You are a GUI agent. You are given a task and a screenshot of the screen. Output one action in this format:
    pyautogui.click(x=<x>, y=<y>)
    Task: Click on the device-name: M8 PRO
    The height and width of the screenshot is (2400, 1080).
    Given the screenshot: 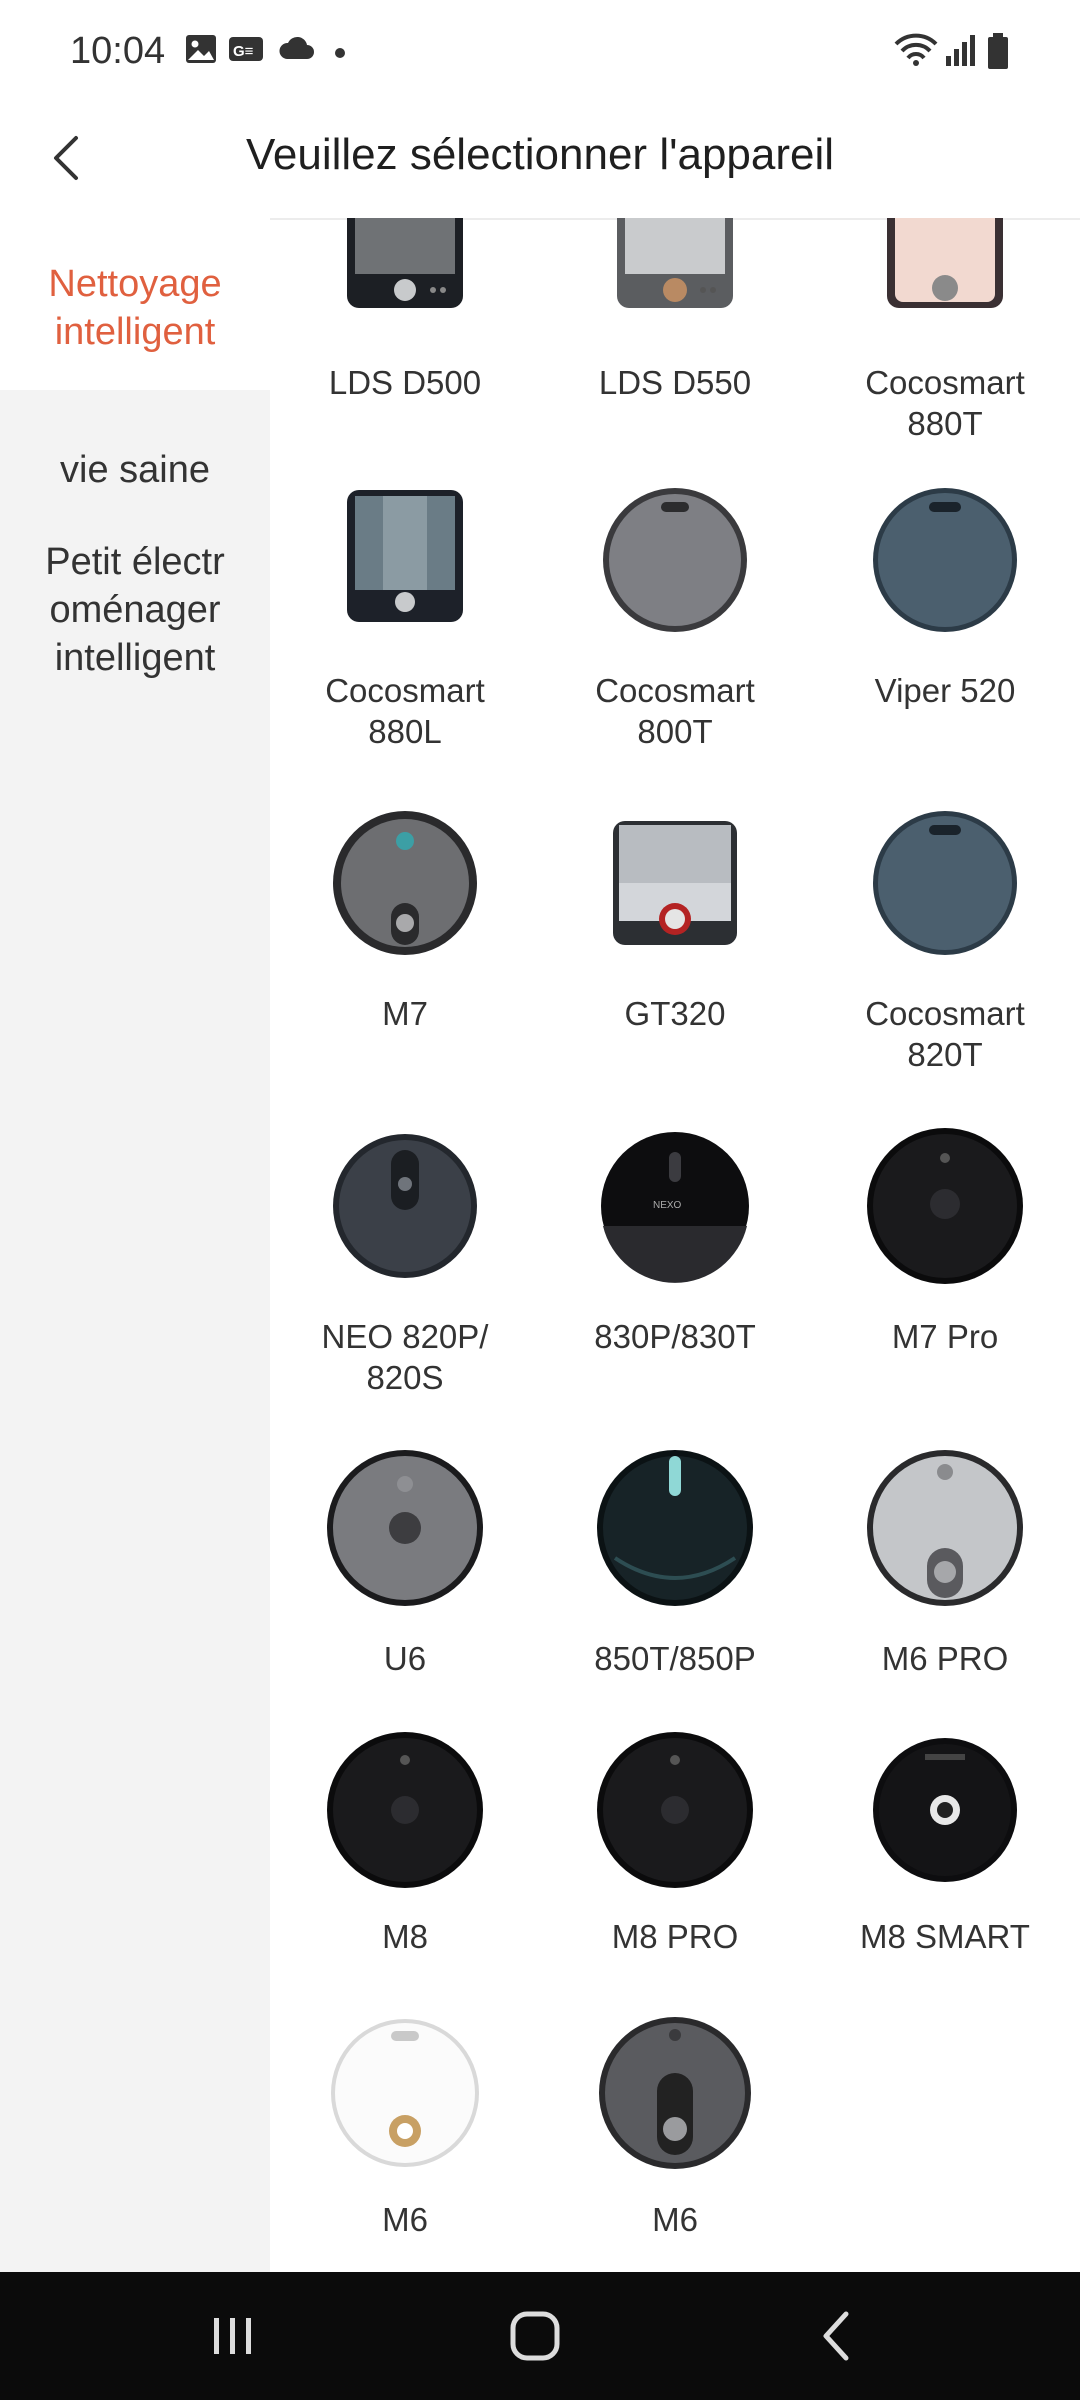 What is the action you would take?
    pyautogui.click(x=675, y=1936)
    